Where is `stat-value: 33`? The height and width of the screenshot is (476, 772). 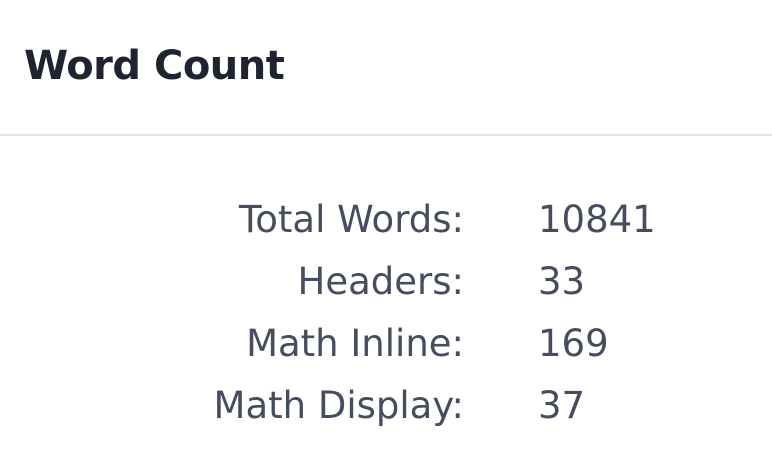 stat-value: 33 is located at coordinates (562, 281).